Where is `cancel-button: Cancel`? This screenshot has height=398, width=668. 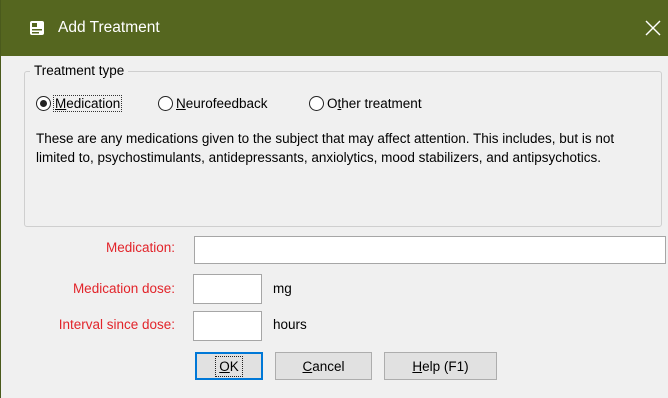
cancel-button: Cancel is located at coordinates (323, 366).